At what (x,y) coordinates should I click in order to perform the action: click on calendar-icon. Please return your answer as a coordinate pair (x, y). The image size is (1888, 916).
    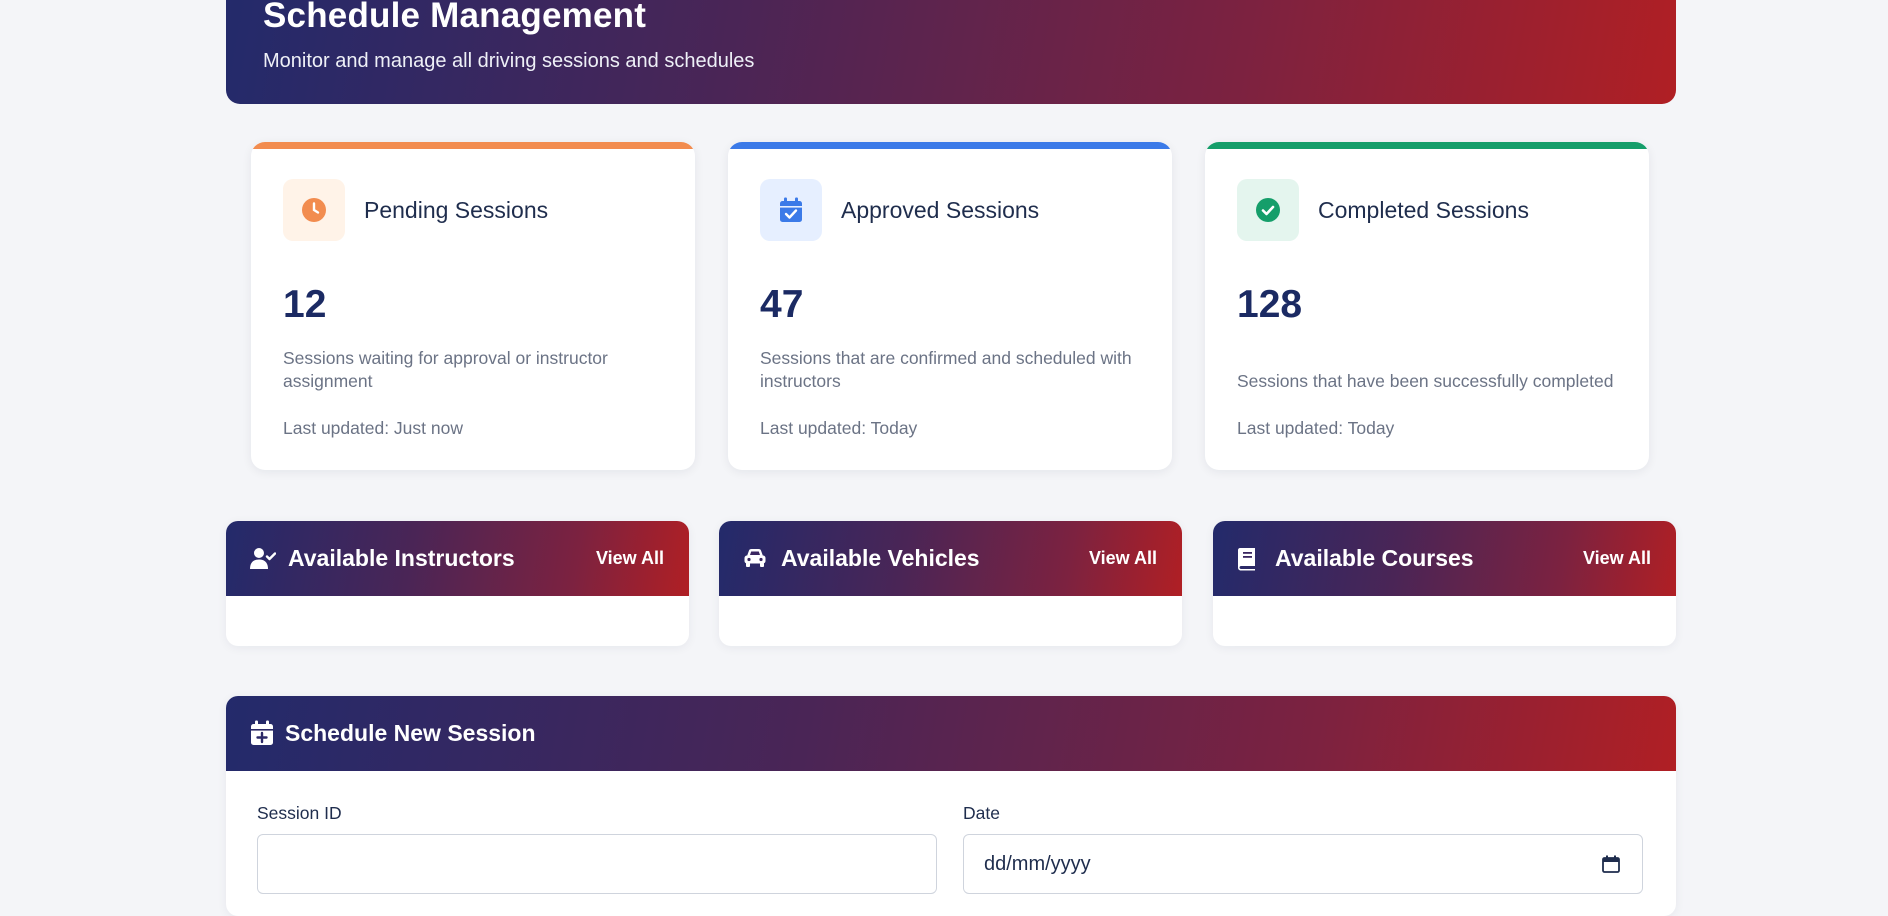
    Looking at the image, I should click on (1611, 864).